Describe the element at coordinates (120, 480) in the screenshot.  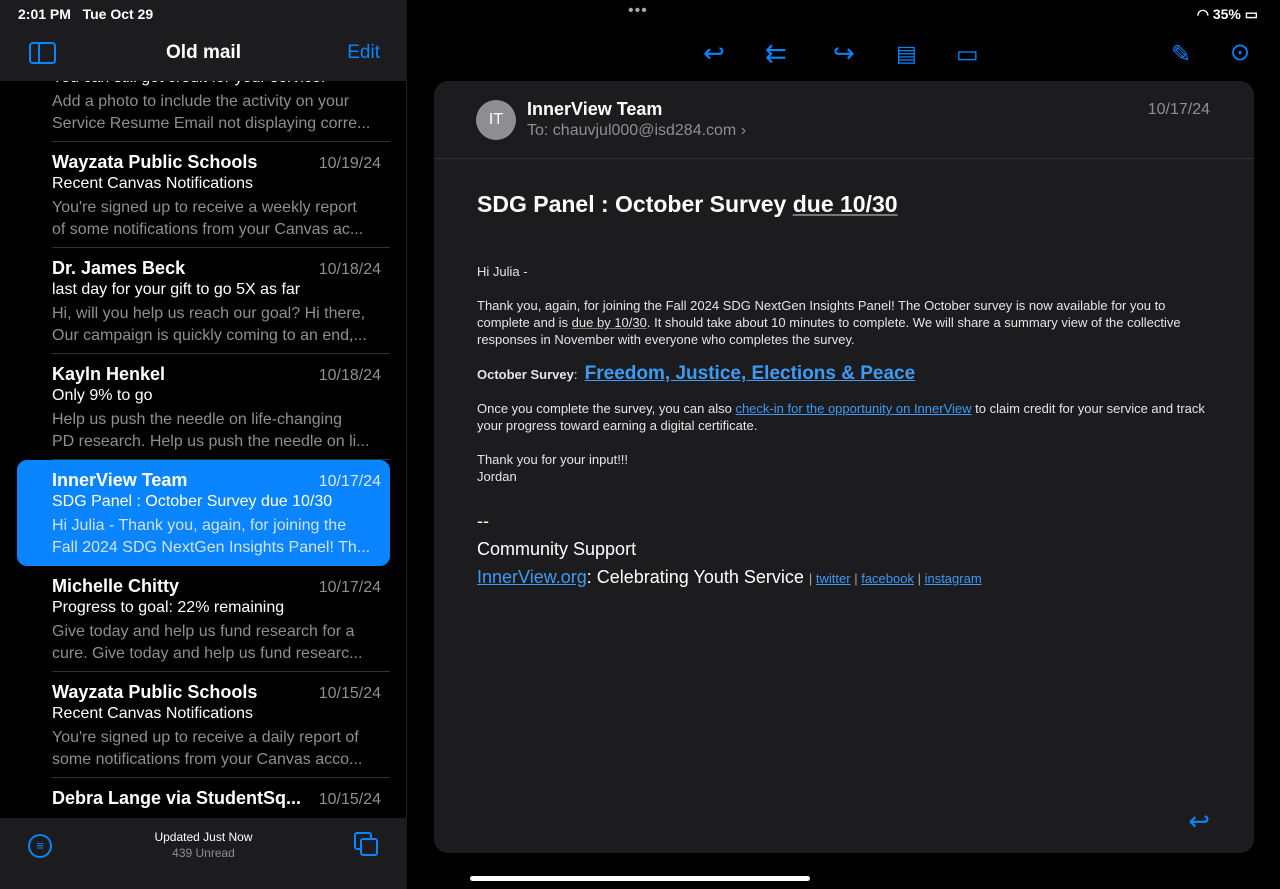
I see `message-sender: InnerView Team` at that location.